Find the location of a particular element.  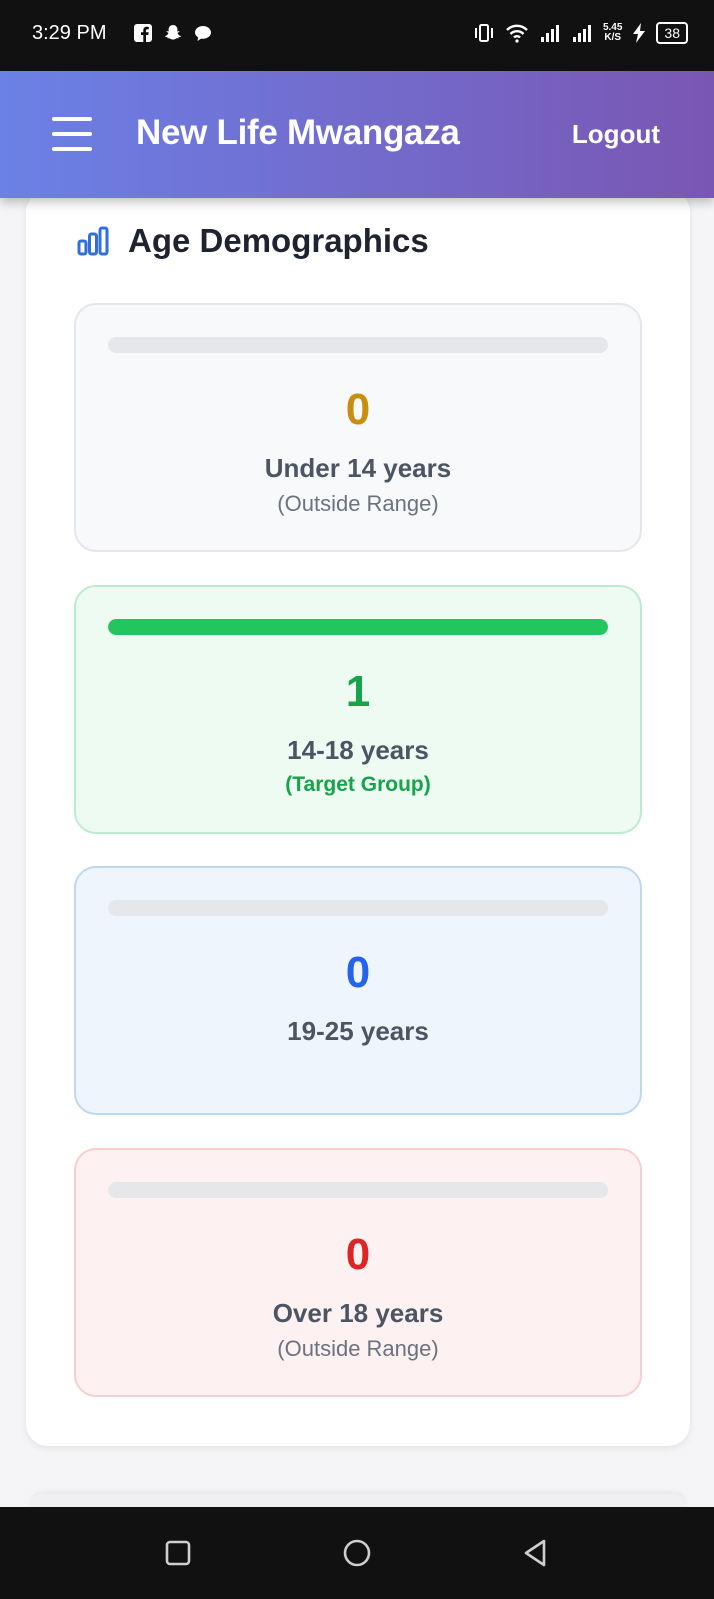

stat-value: 1 is located at coordinates (358, 691).